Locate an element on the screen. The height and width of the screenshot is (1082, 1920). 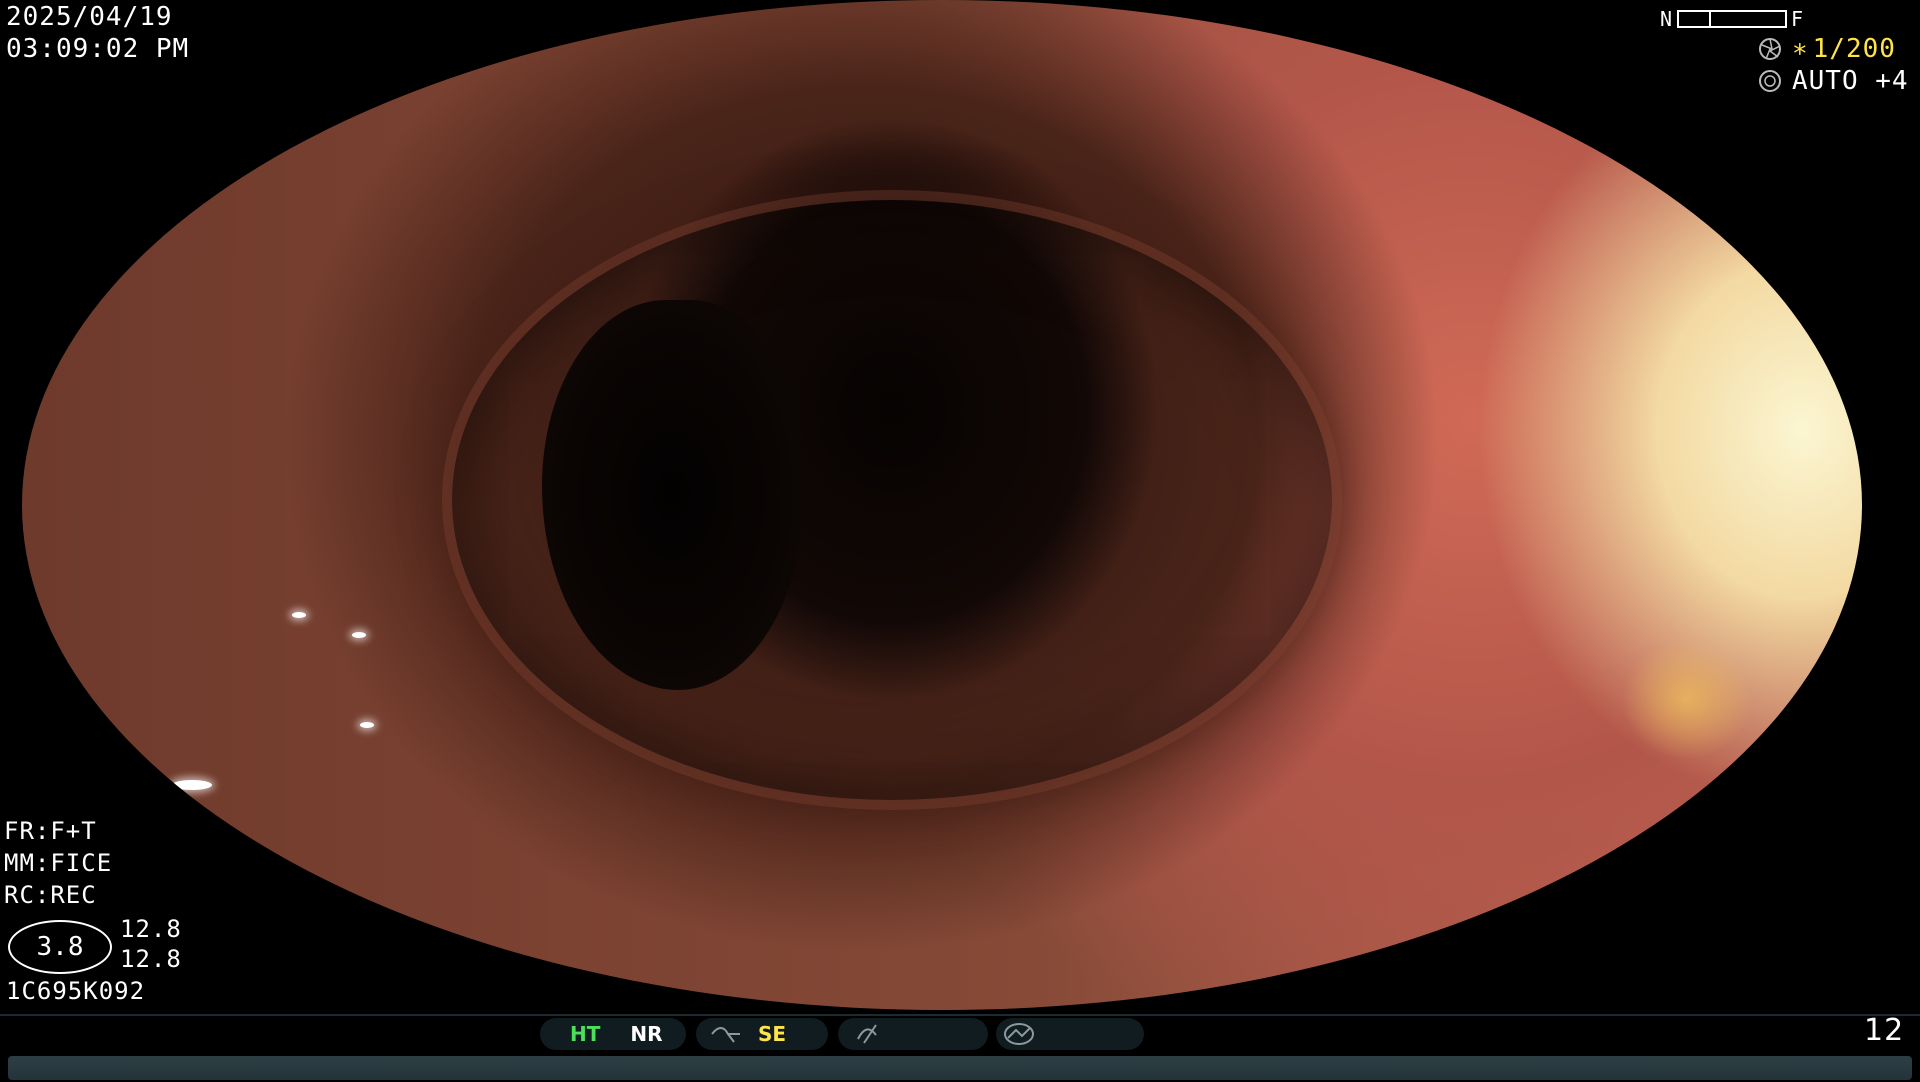
slash-wave-indicator is located at coordinates (913, 1034).